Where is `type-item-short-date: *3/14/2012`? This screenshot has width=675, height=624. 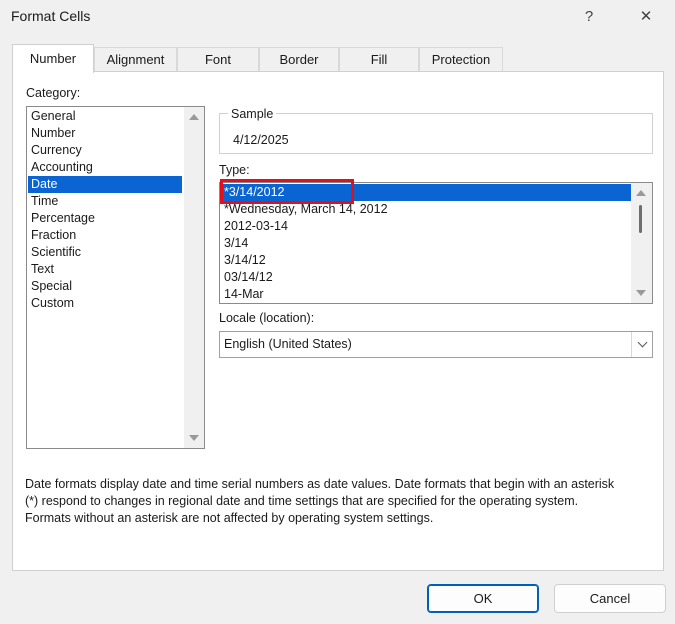
type-item-short-date: *3/14/2012 is located at coordinates (426, 192).